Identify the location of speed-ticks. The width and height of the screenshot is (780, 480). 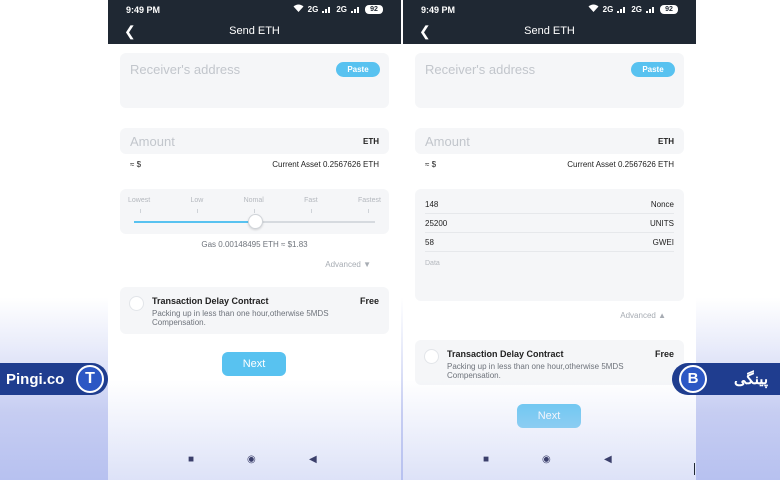
(254, 211).